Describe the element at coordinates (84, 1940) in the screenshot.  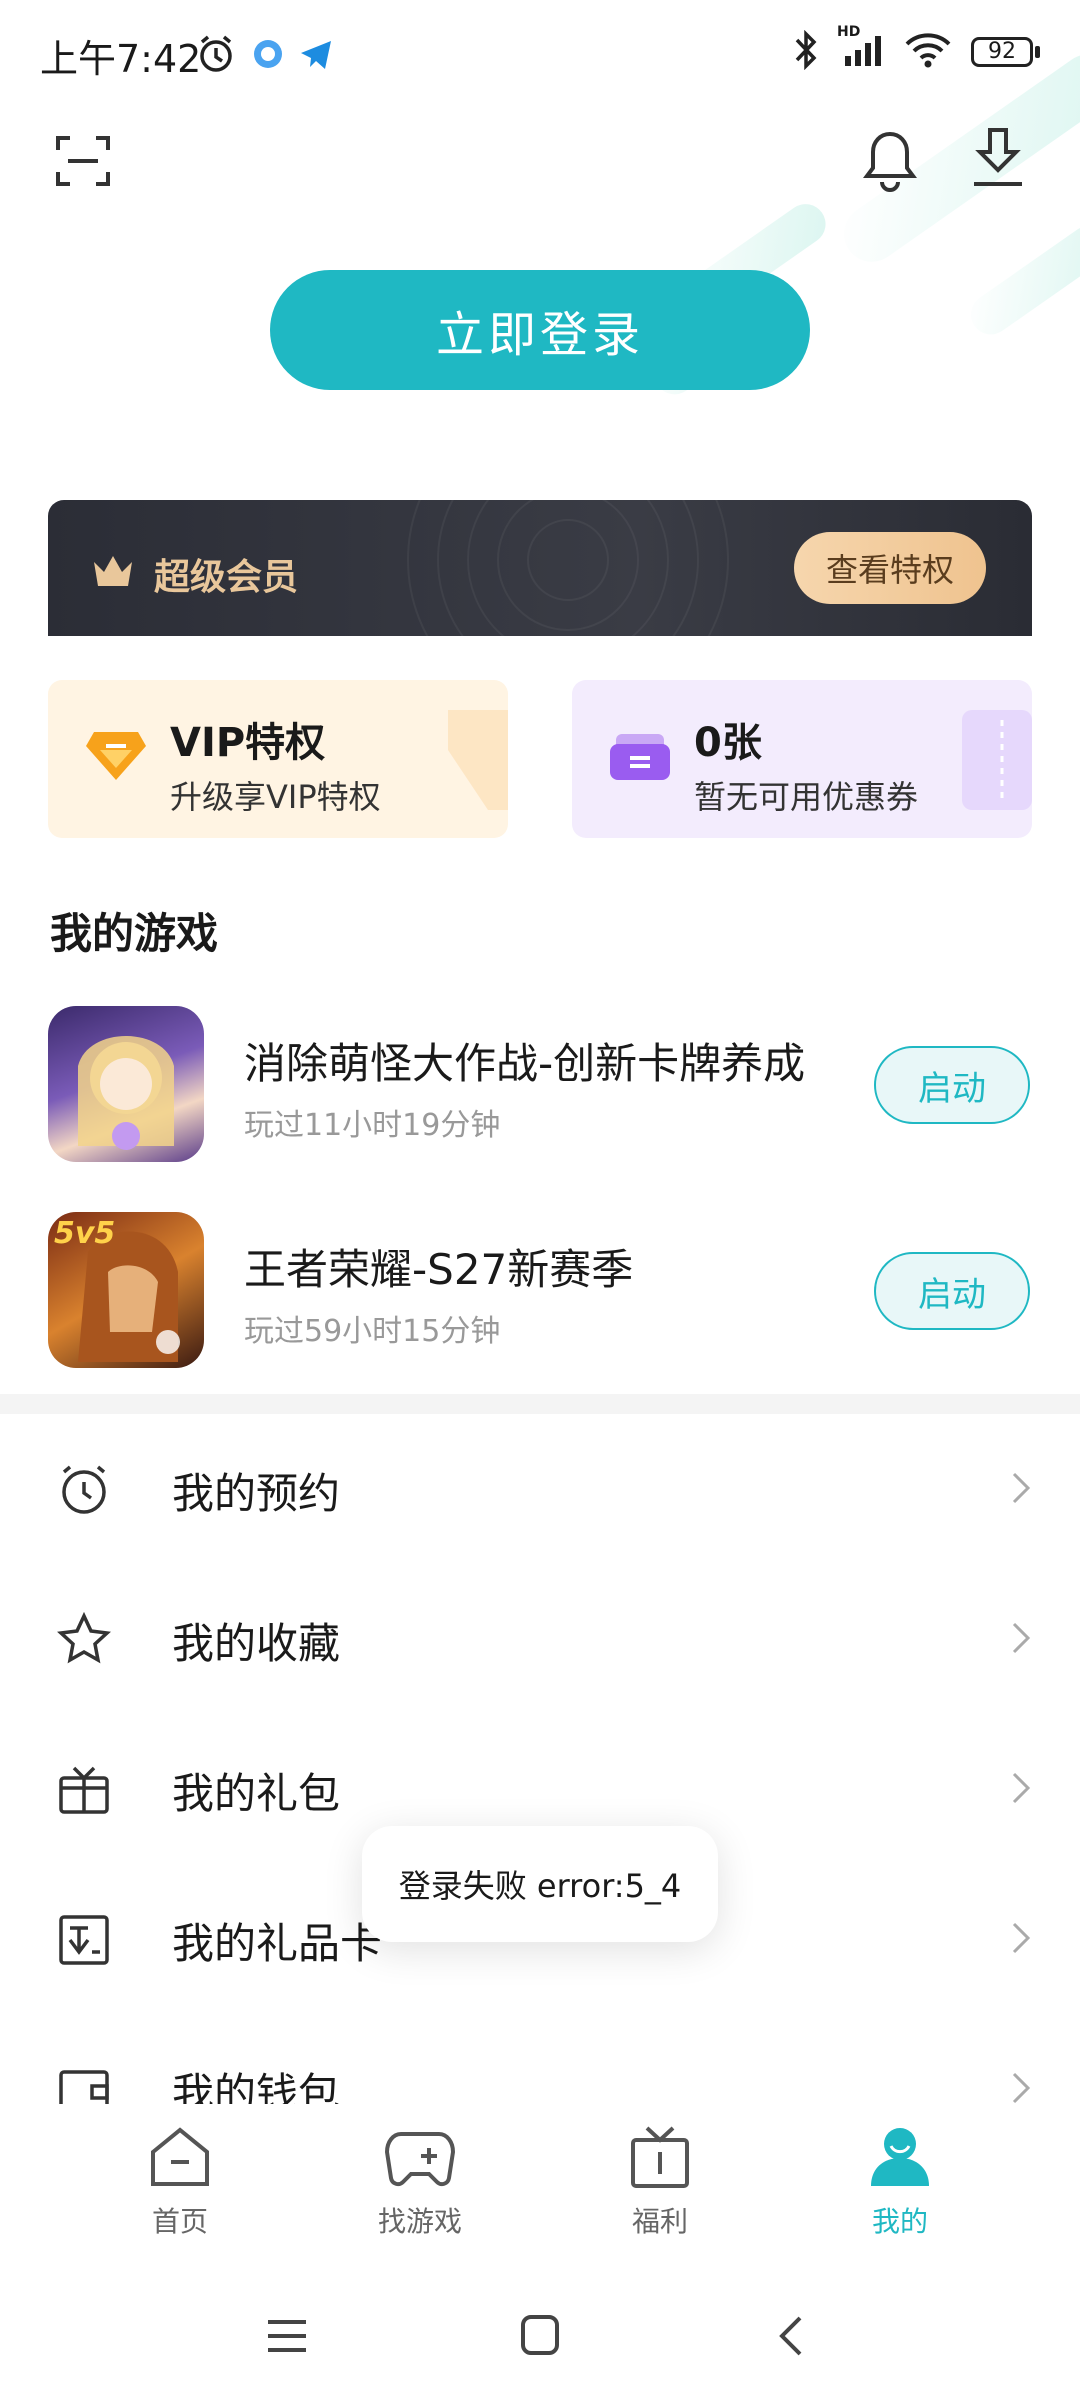
I see `gift-card-icon` at that location.